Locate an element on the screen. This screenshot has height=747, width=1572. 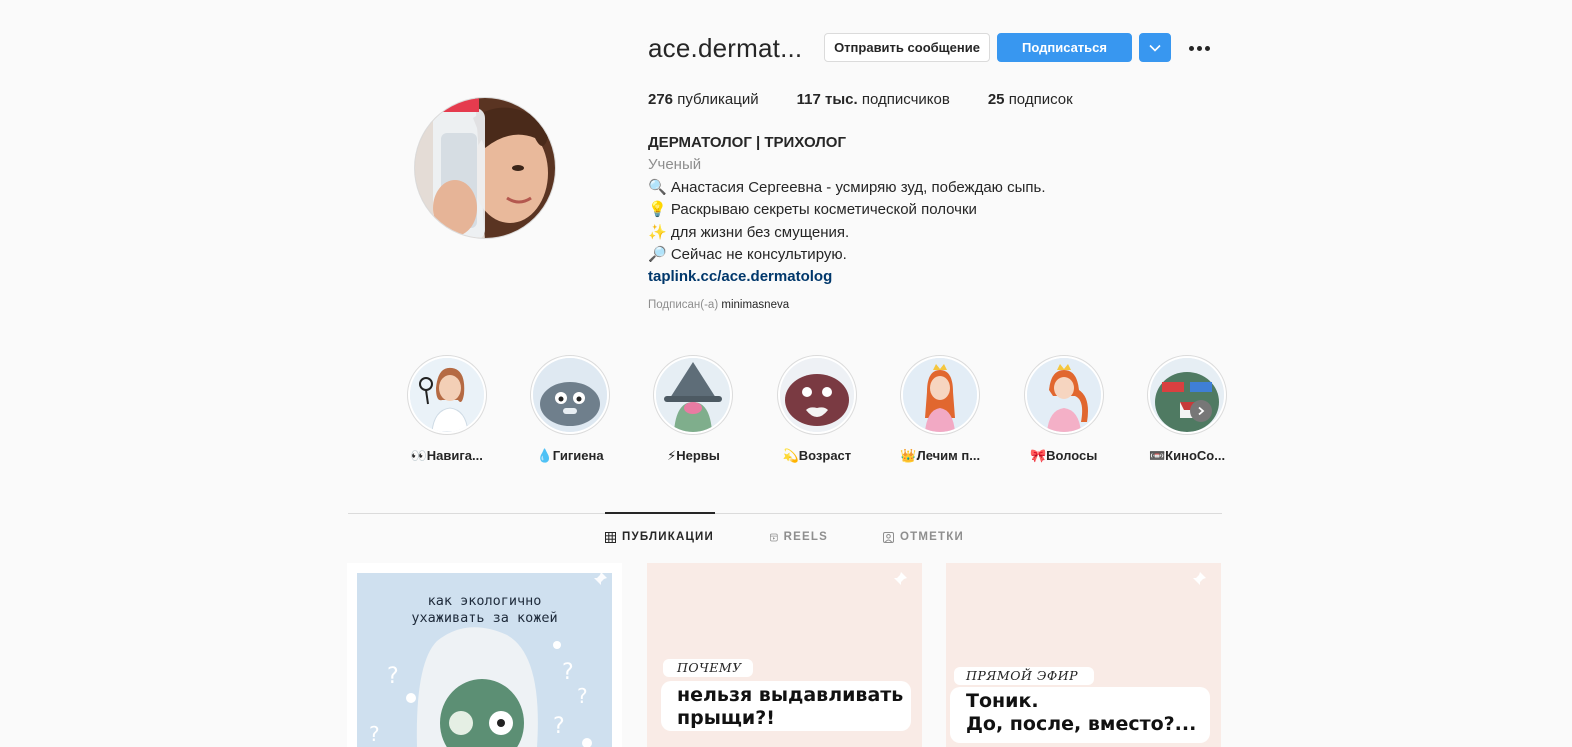
tagged-icon is located at coordinates (888, 537).